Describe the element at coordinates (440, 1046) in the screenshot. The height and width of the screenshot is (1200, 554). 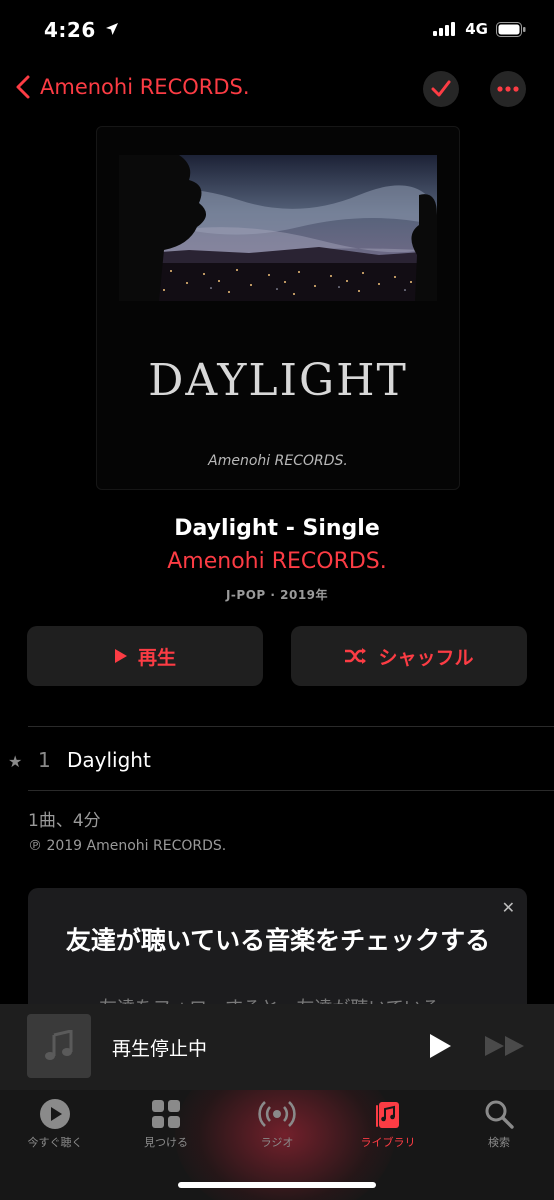
I see `mini-play-icon` at that location.